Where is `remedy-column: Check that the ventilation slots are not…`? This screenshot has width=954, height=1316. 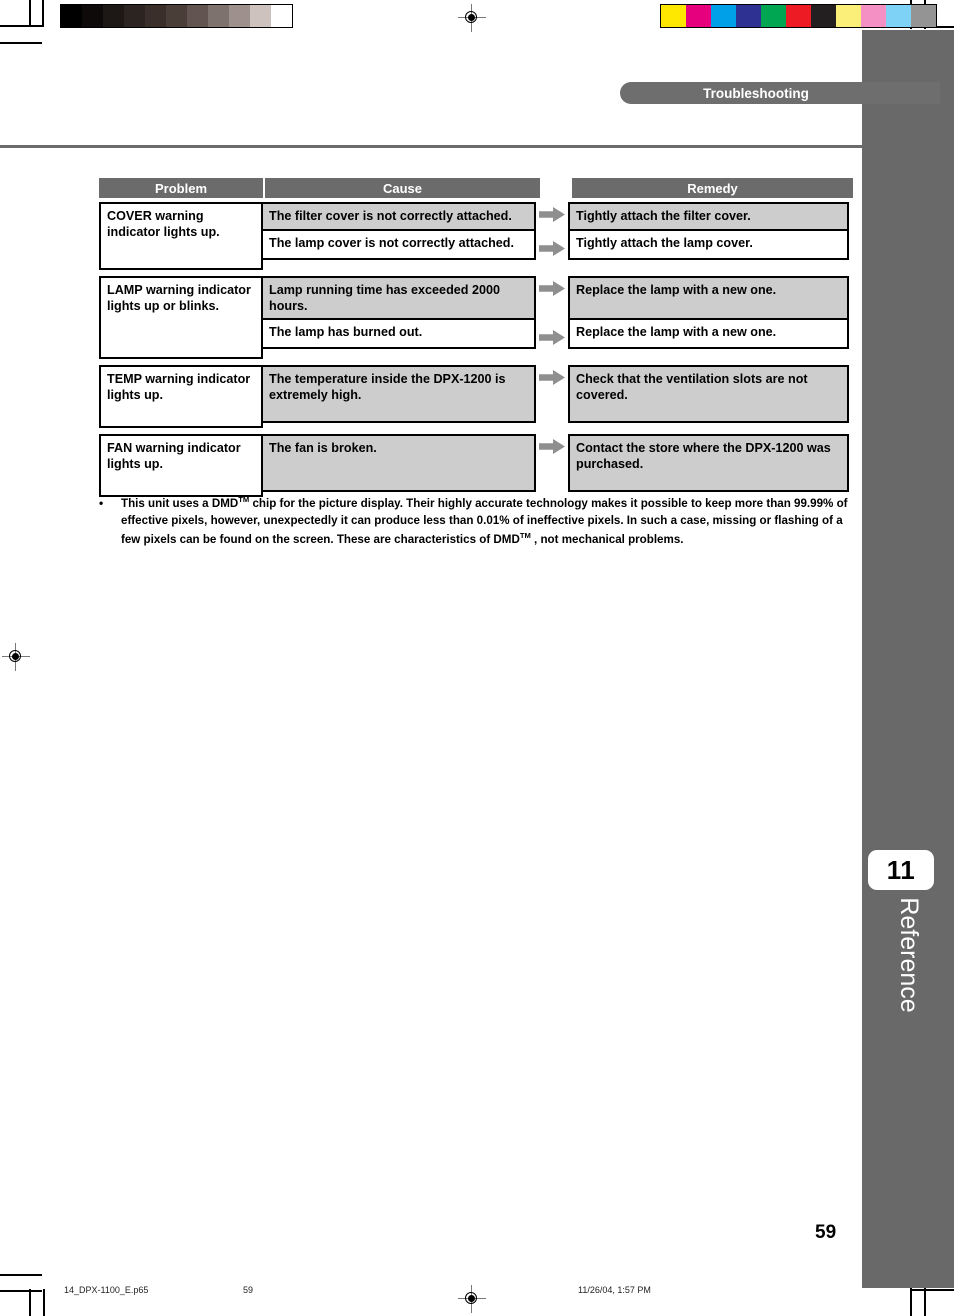
remedy-column: Check that the ventilation slots are not… is located at coordinates (708, 396).